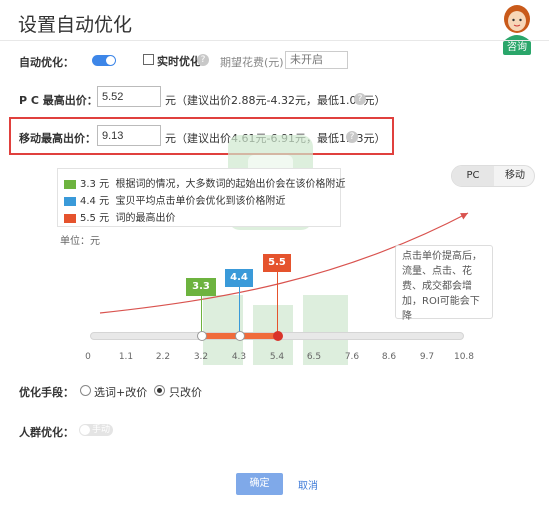 This screenshot has height=513, width=549. Describe the element at coordinates (185, 392) in the screenshot. I see `method-option-b-label: 只改价` at that location.